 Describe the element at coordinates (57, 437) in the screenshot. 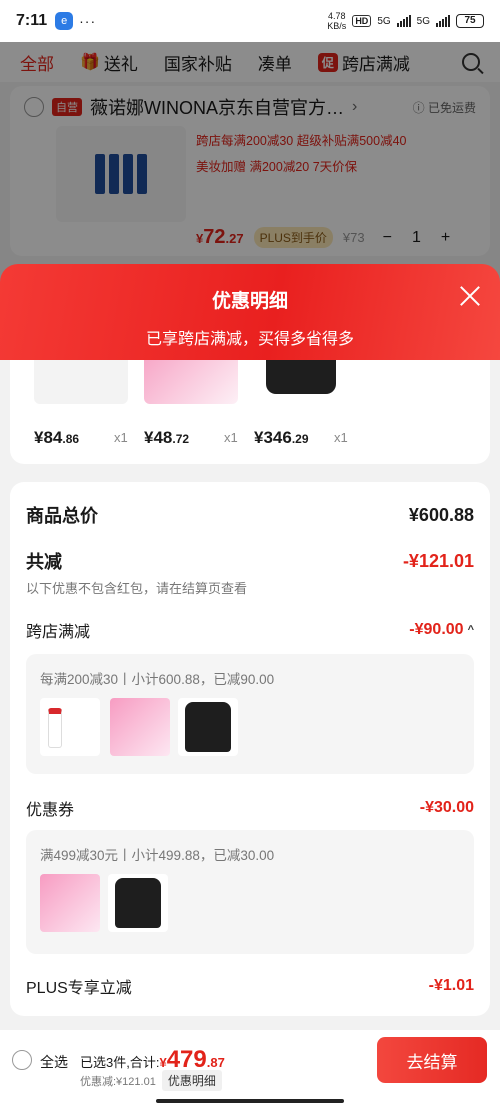

I see `item-price: ¥84.86` at that location.